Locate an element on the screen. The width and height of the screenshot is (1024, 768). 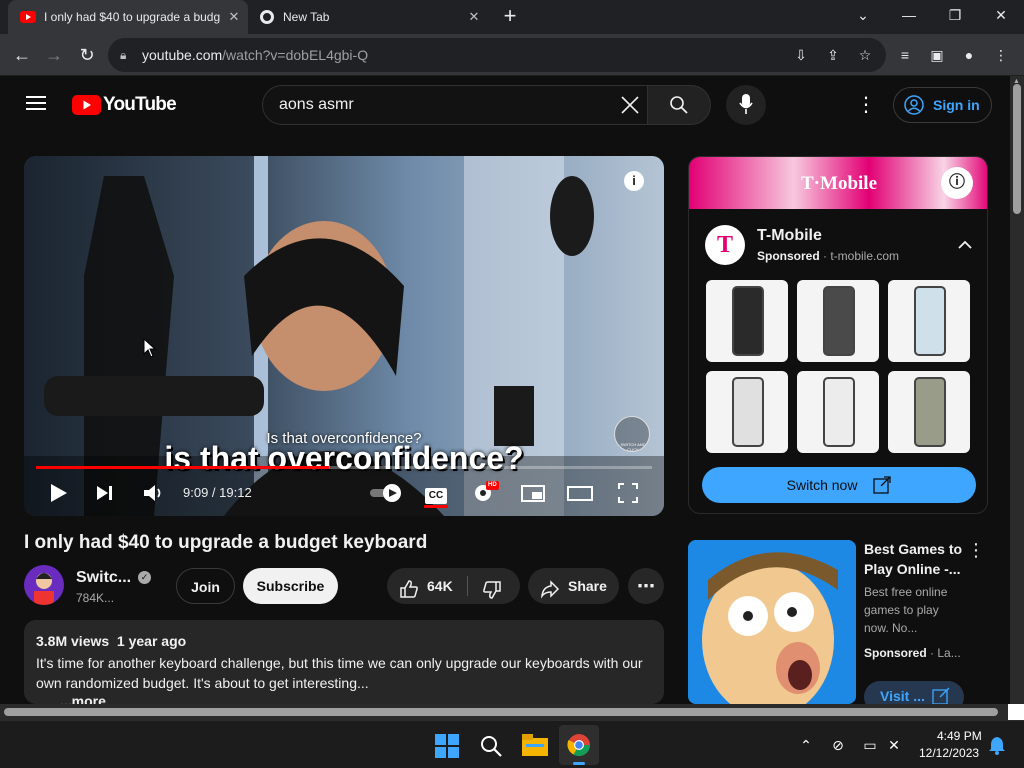
fullscreen-icon is located at coordinates (628, 493).